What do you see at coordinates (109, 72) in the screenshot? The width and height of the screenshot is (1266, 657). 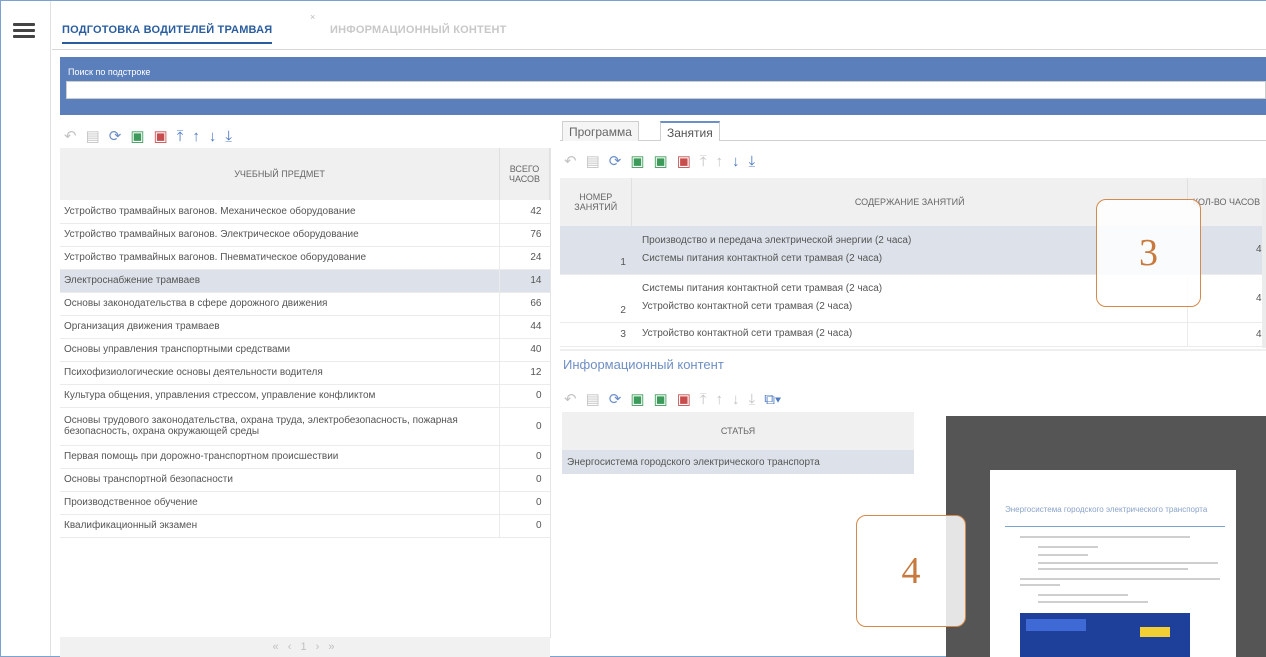 I see `search-label: Поиск по подстроке` at bounding box center [109, 72].